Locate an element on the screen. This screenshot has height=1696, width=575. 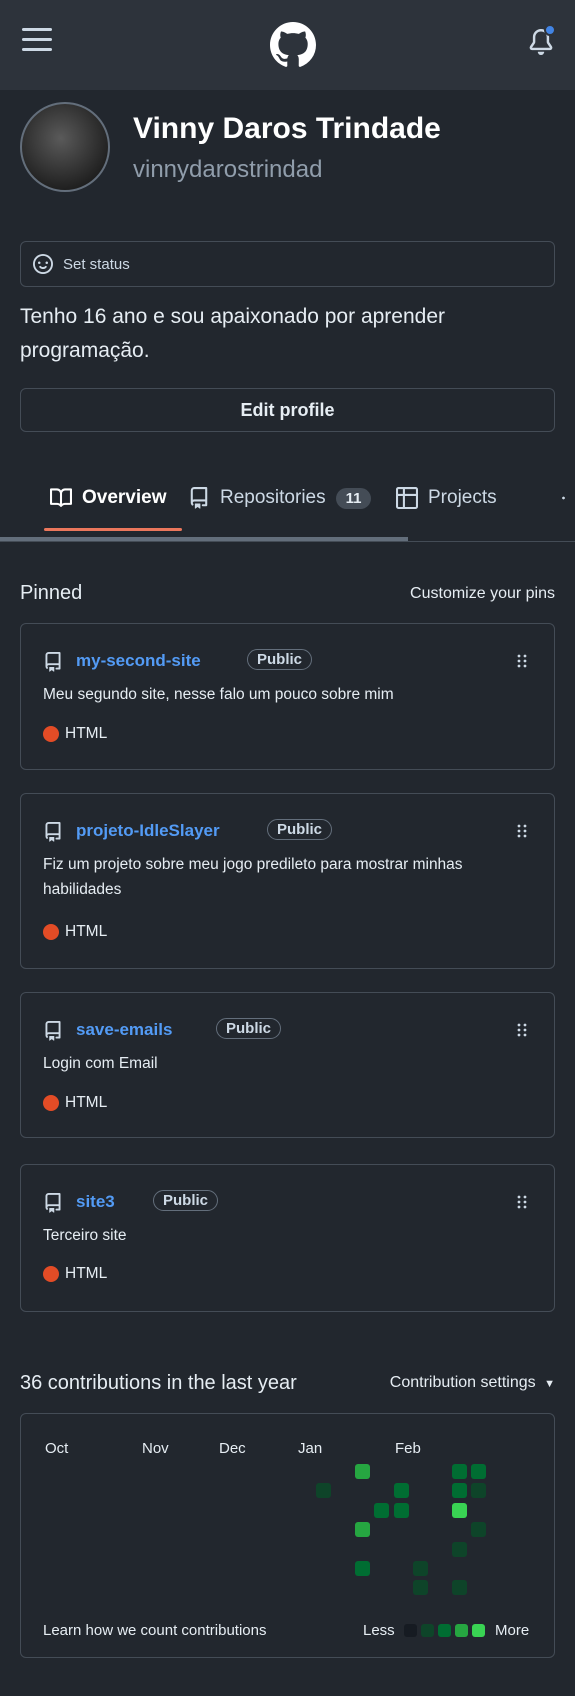
repo-name-link: save-emails is located at coordinates (124, 1030).